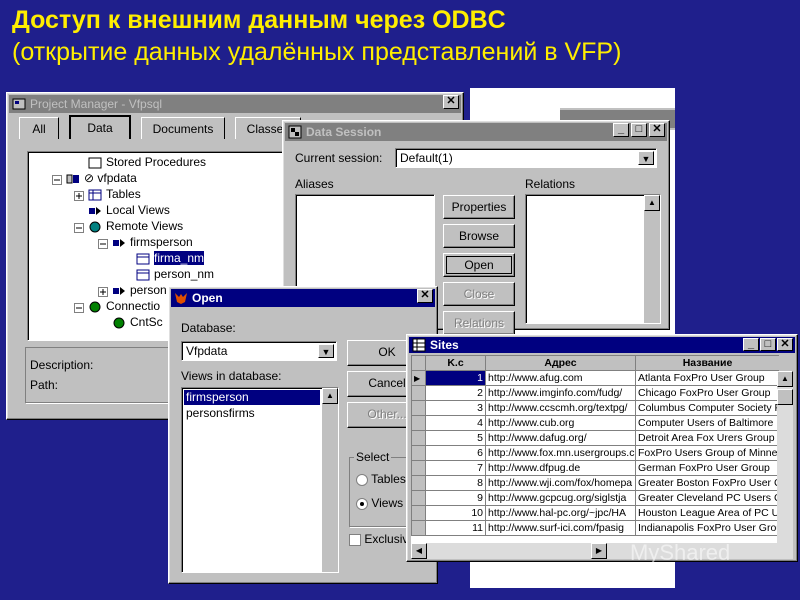 This screenshot has width=800, height=600. Describe the element at coordinates (103, 291) in the screenshot. I see `expand-icon` at that location.